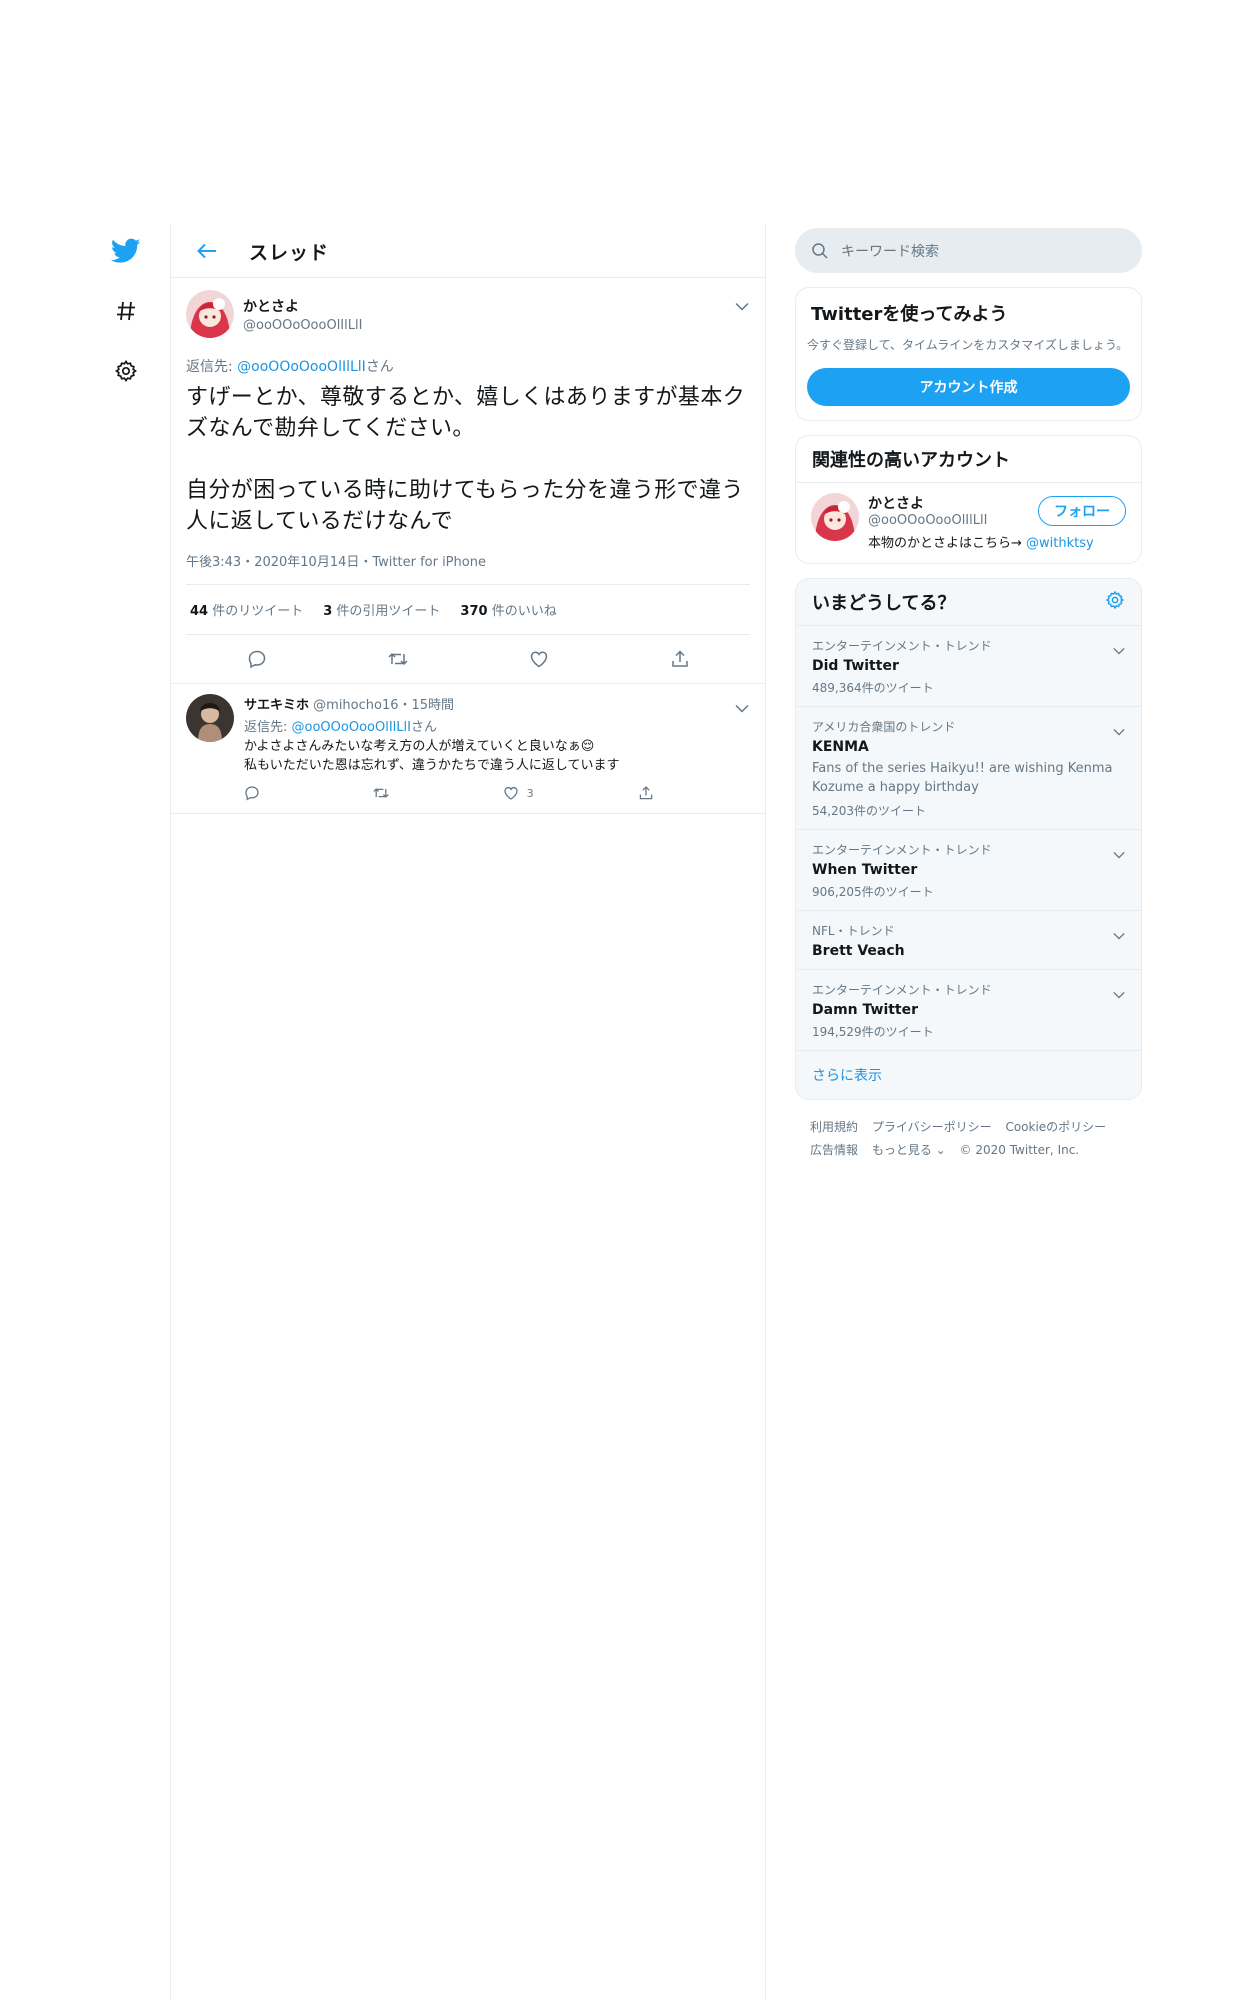 This screenshot has width=1242, height=2000. I want to click on tweet-actions, so click(468, 659).